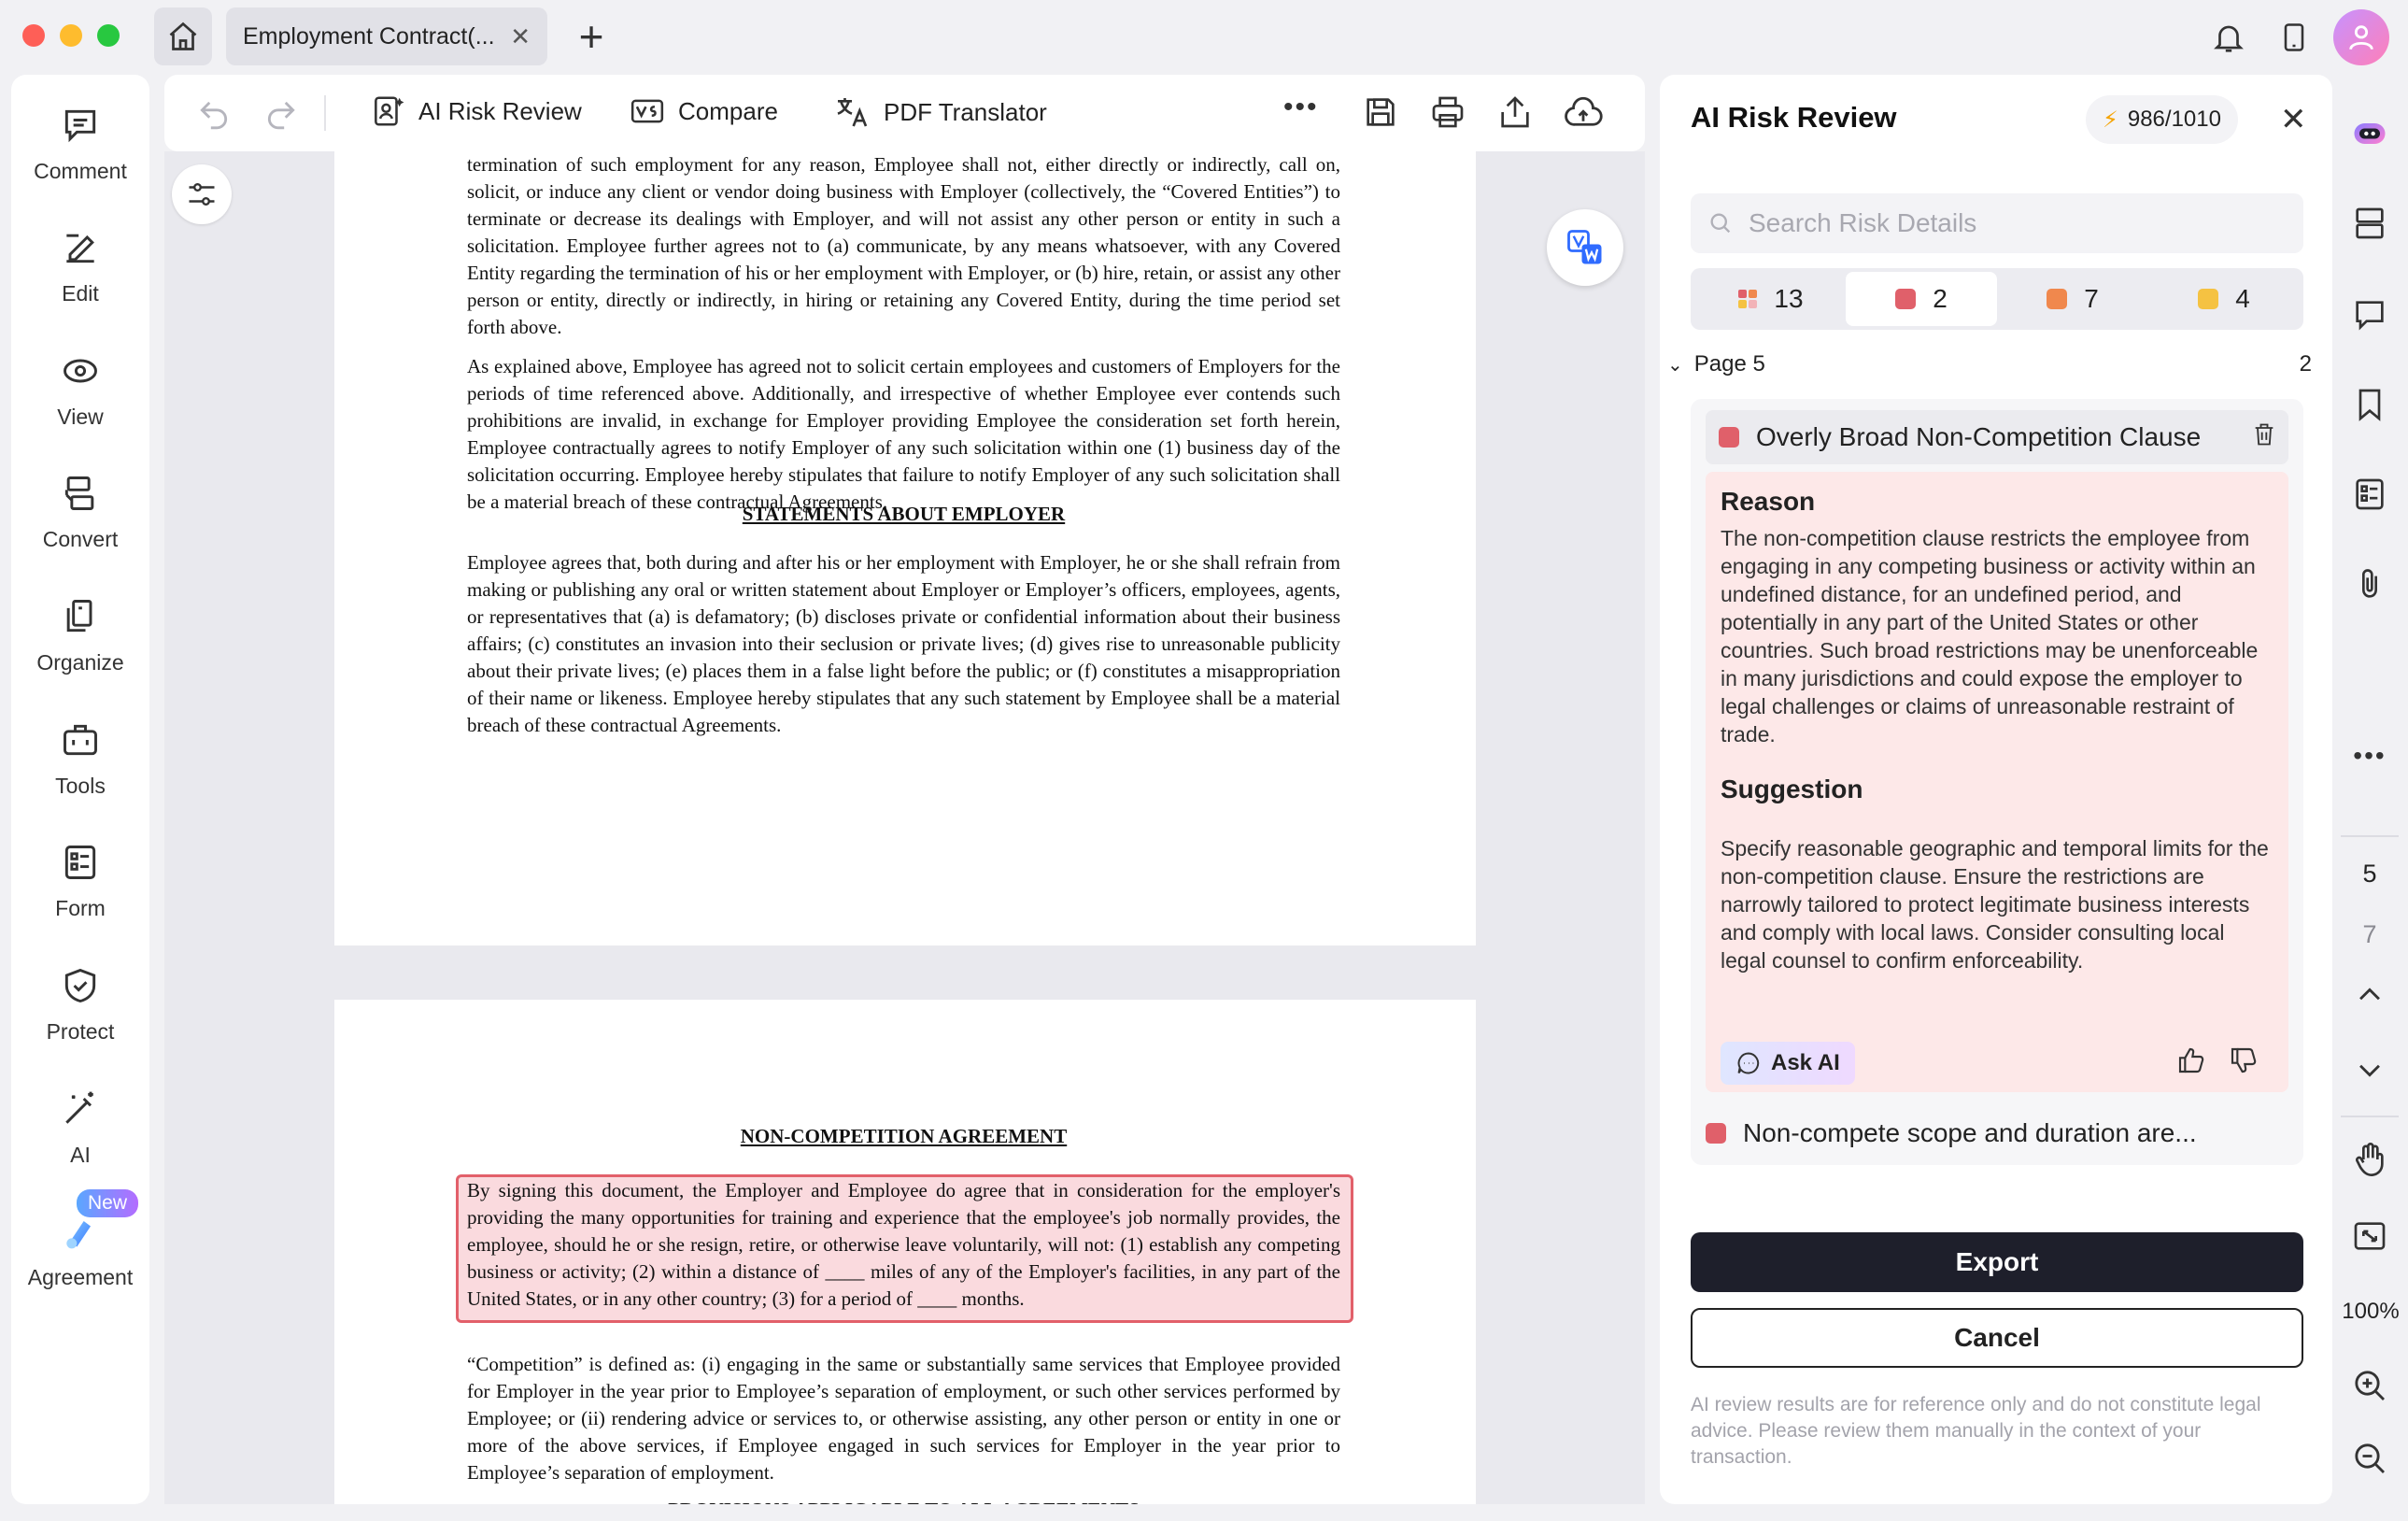  Describe the element at coordinates (2228, 37) in the screenshot. I see `notification-button` at that location.